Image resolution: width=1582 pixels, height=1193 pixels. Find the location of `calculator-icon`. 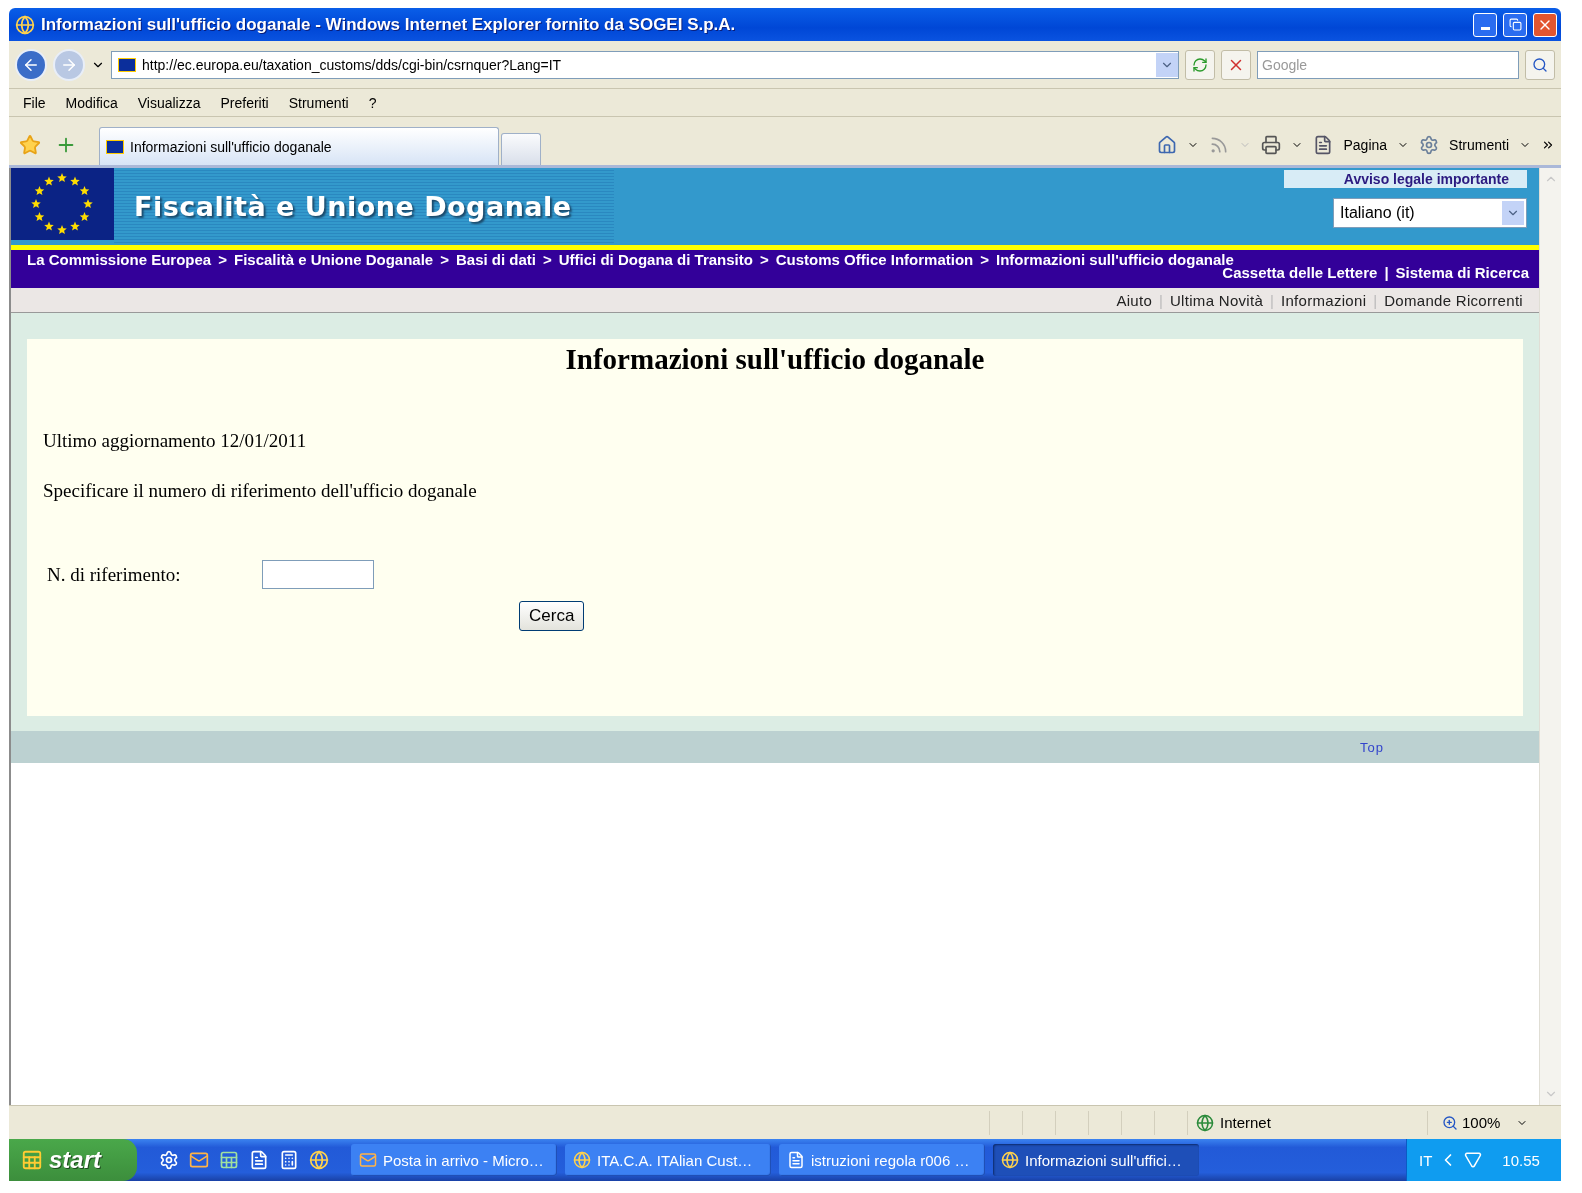

calculator-icon is located at coordinates (289, 1160).